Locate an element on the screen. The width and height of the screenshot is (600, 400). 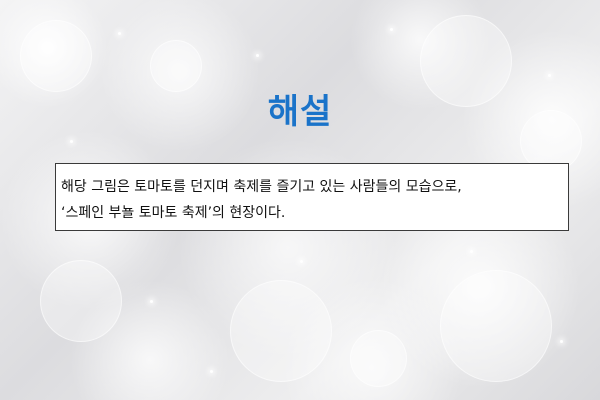
page-title: 해설 is located at coordinates (300, 112).